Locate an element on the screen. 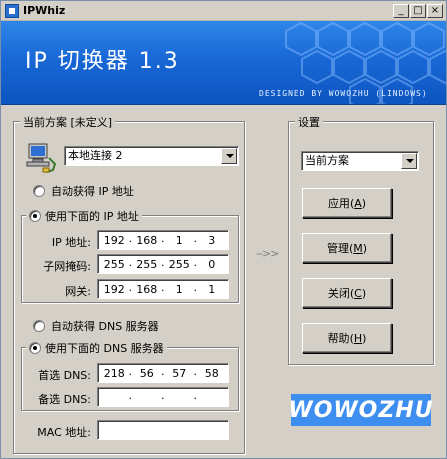 The image size is (447, 459). manual-dns-option: 使用下面的 DNS 服务器 is located at coordinates (96, 348).